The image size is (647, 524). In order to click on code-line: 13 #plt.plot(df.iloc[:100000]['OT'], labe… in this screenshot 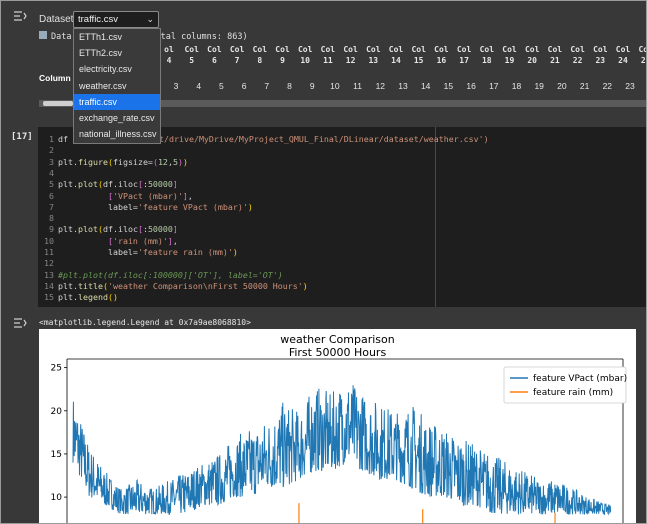, I will do `click(160, 275)`.